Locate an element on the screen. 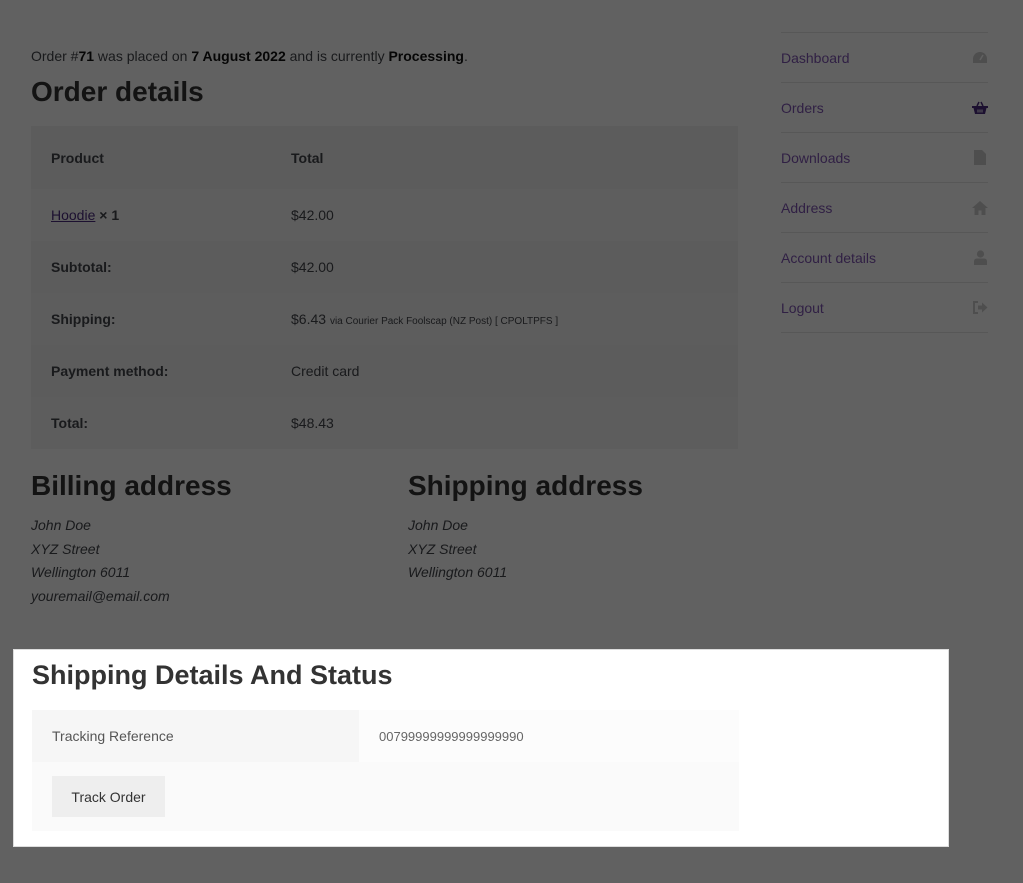 Image resolution: width=1023 pixels, height=883 pixels. basket-icon is located at coordinates (980, 108).